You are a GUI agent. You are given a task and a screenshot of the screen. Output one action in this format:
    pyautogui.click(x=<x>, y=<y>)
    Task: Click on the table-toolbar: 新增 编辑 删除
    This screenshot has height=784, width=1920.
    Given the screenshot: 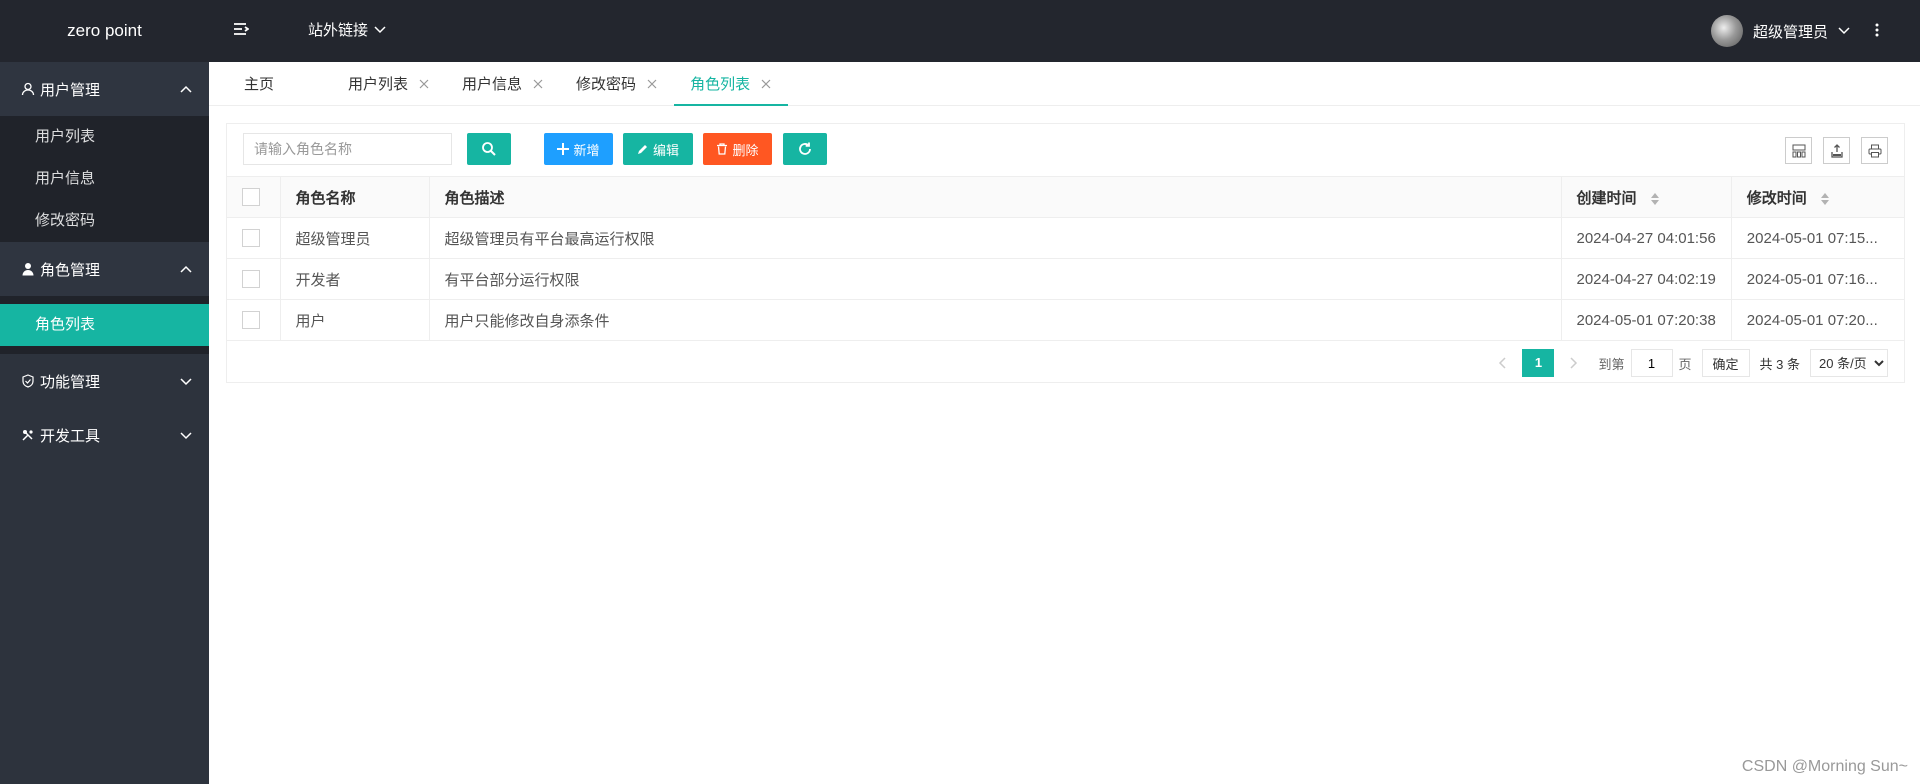 What is the action you would take?
    pyautogui.click(x=1065, y=150)
    